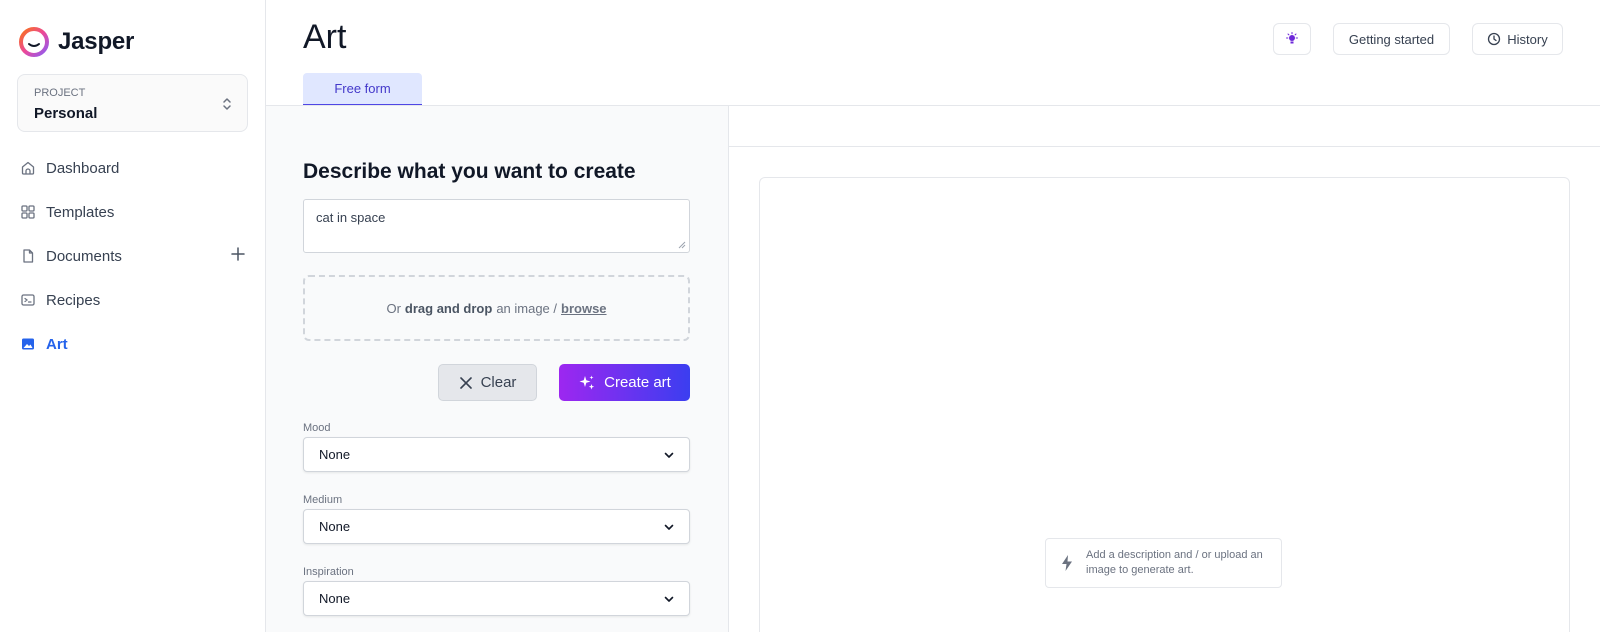 The image size is (1600, 632). Describe the element at coordinates (28, 168) in the screenshot. I see `home-icon` at that location.